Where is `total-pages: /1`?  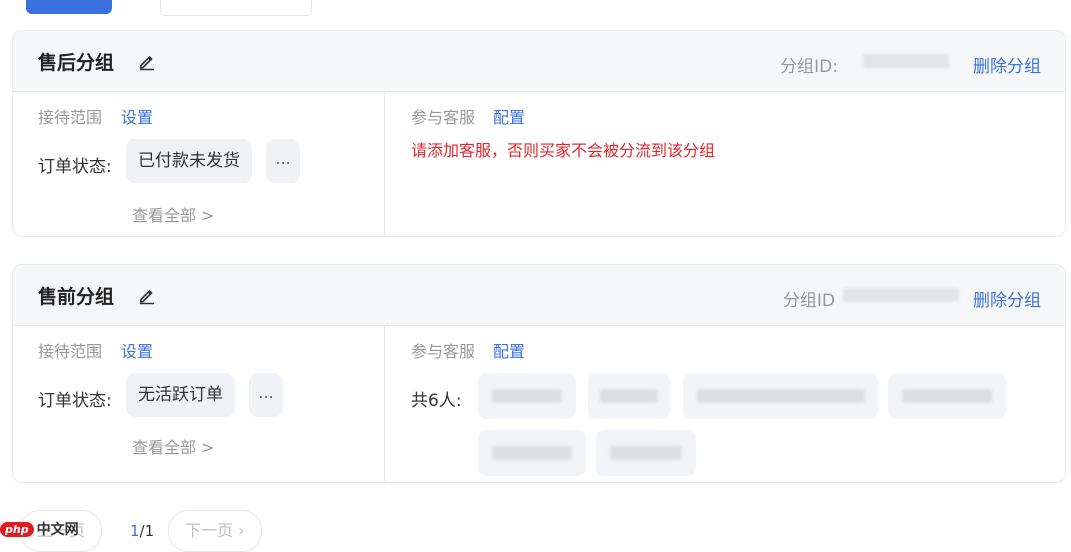
total-pages: /1 is located at coordinates (147, 531).